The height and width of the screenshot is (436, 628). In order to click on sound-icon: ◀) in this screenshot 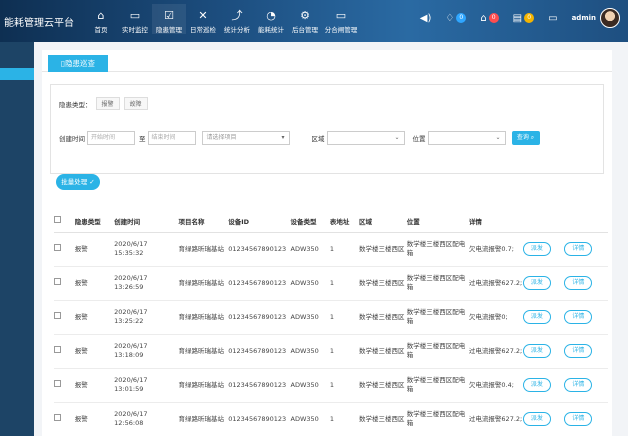, I will do `click(426, 18)`.